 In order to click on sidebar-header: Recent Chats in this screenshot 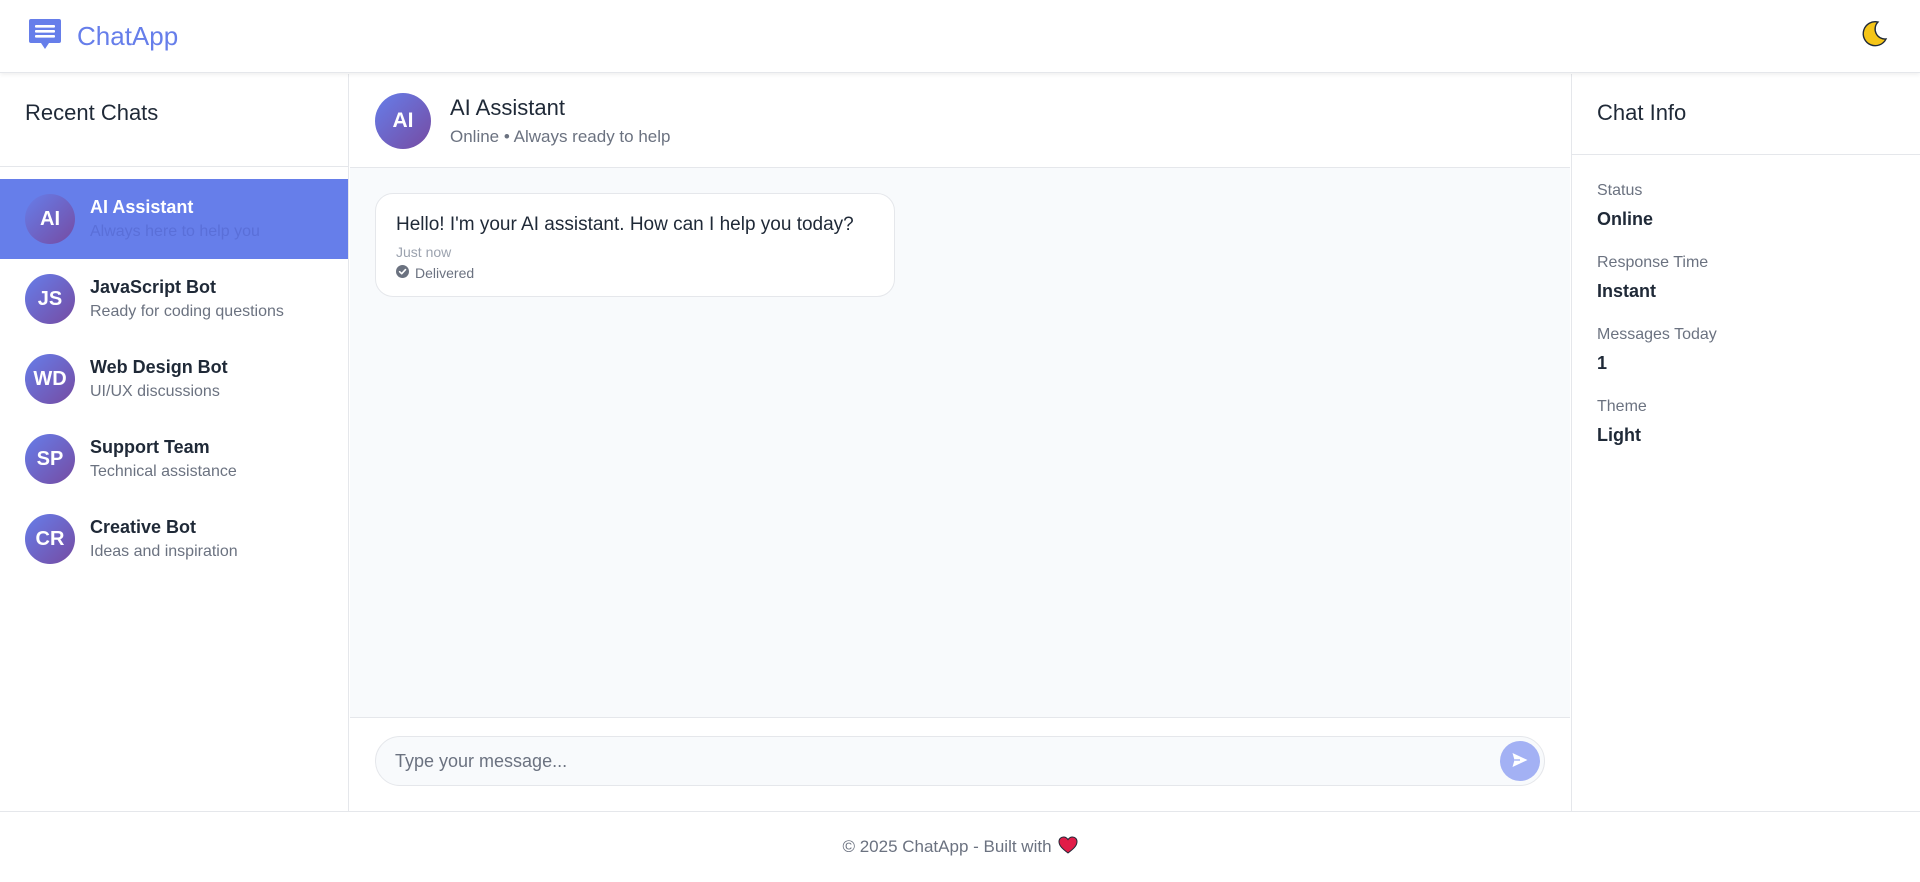, I will do `click(174, 120)`.